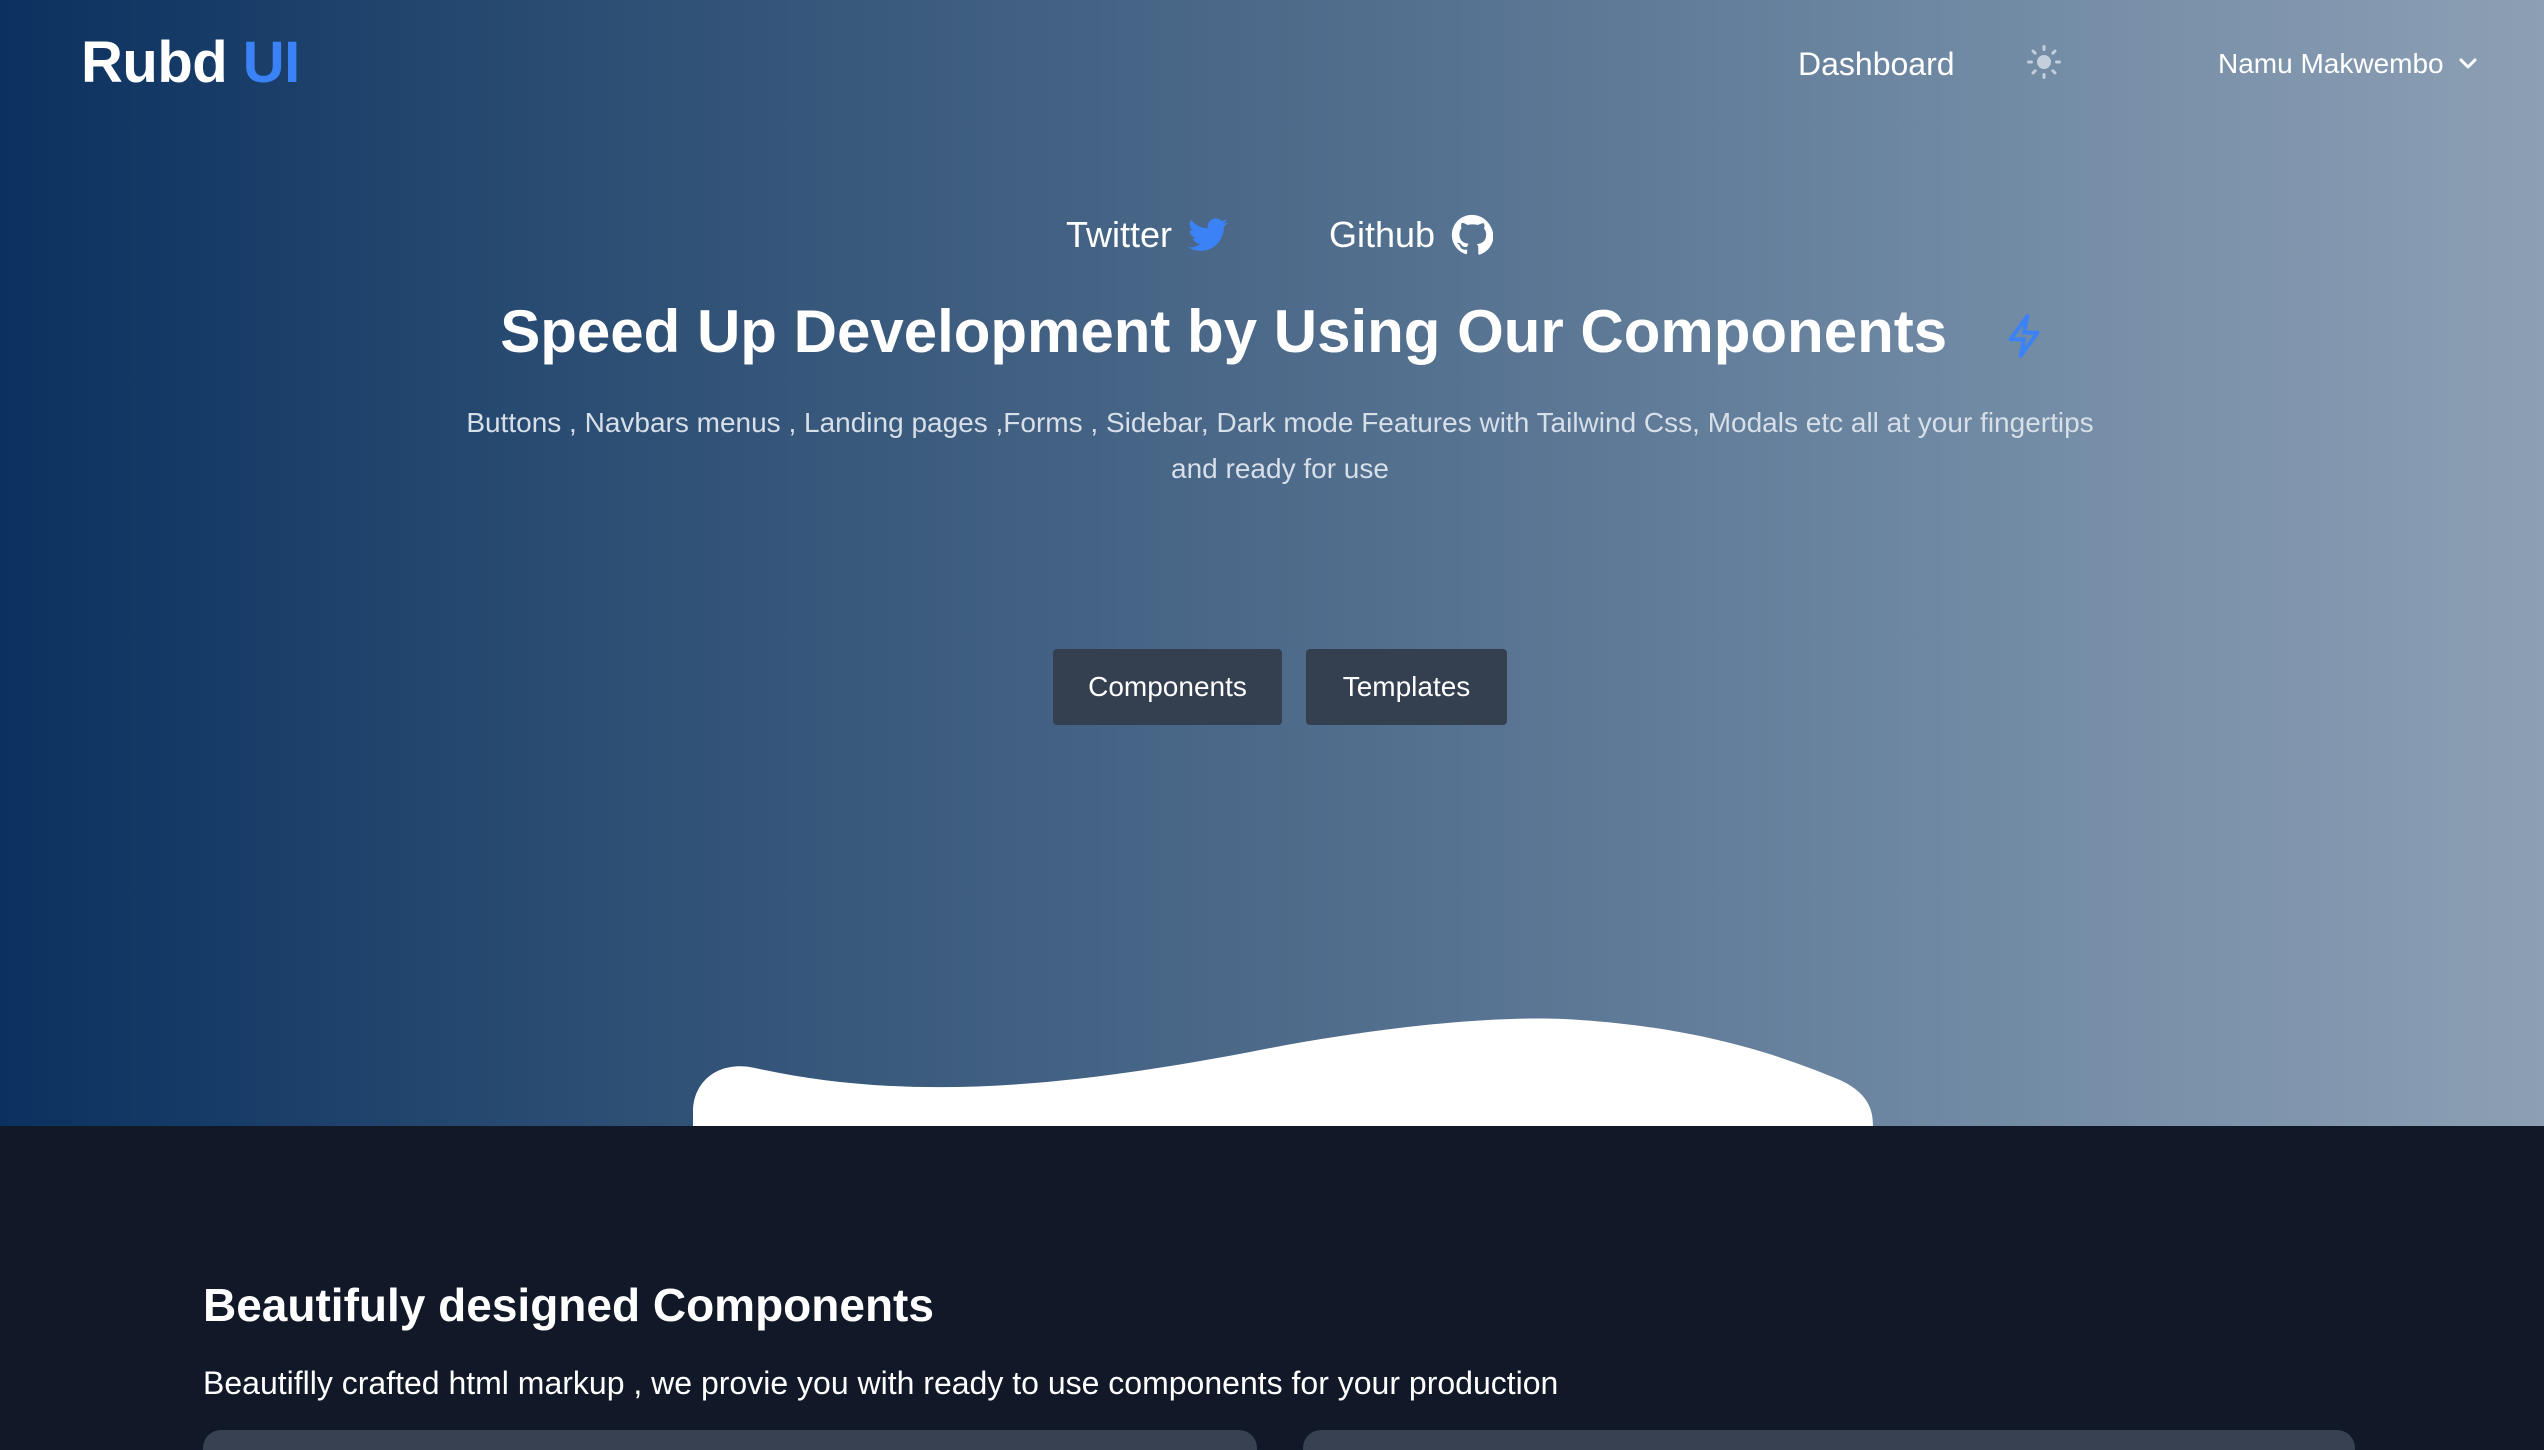 Image resolution: width=2544 pixels, height=1450 pixels. I want to click on wave-decoration, so click(1283, 1072).